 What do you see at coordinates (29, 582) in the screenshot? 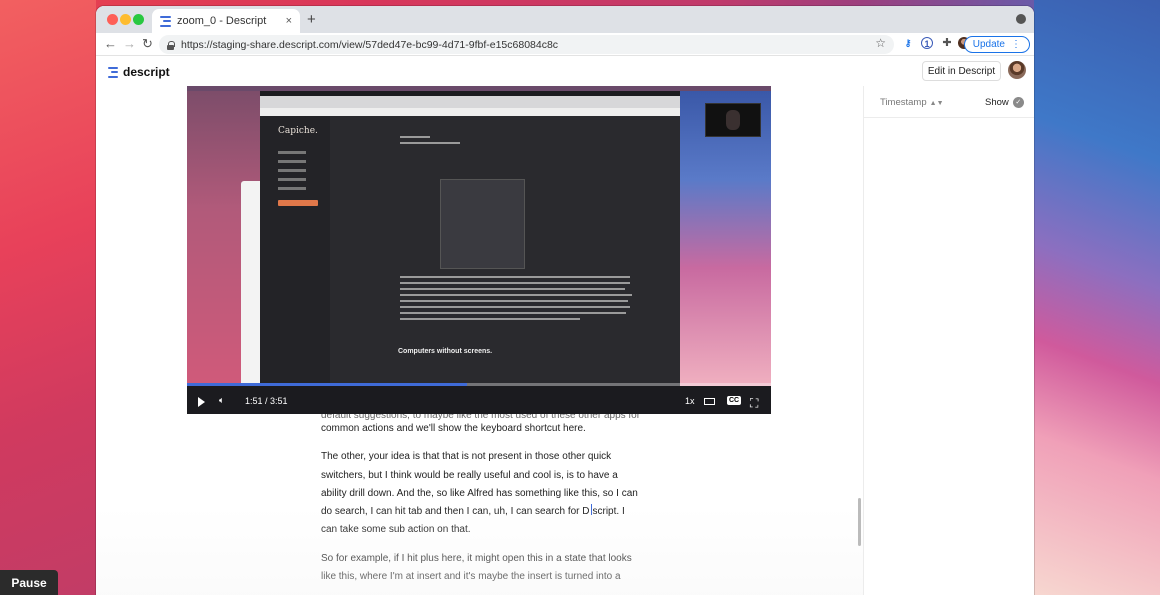
I see `pause-button: Pause` at bounding box center [29, 582].